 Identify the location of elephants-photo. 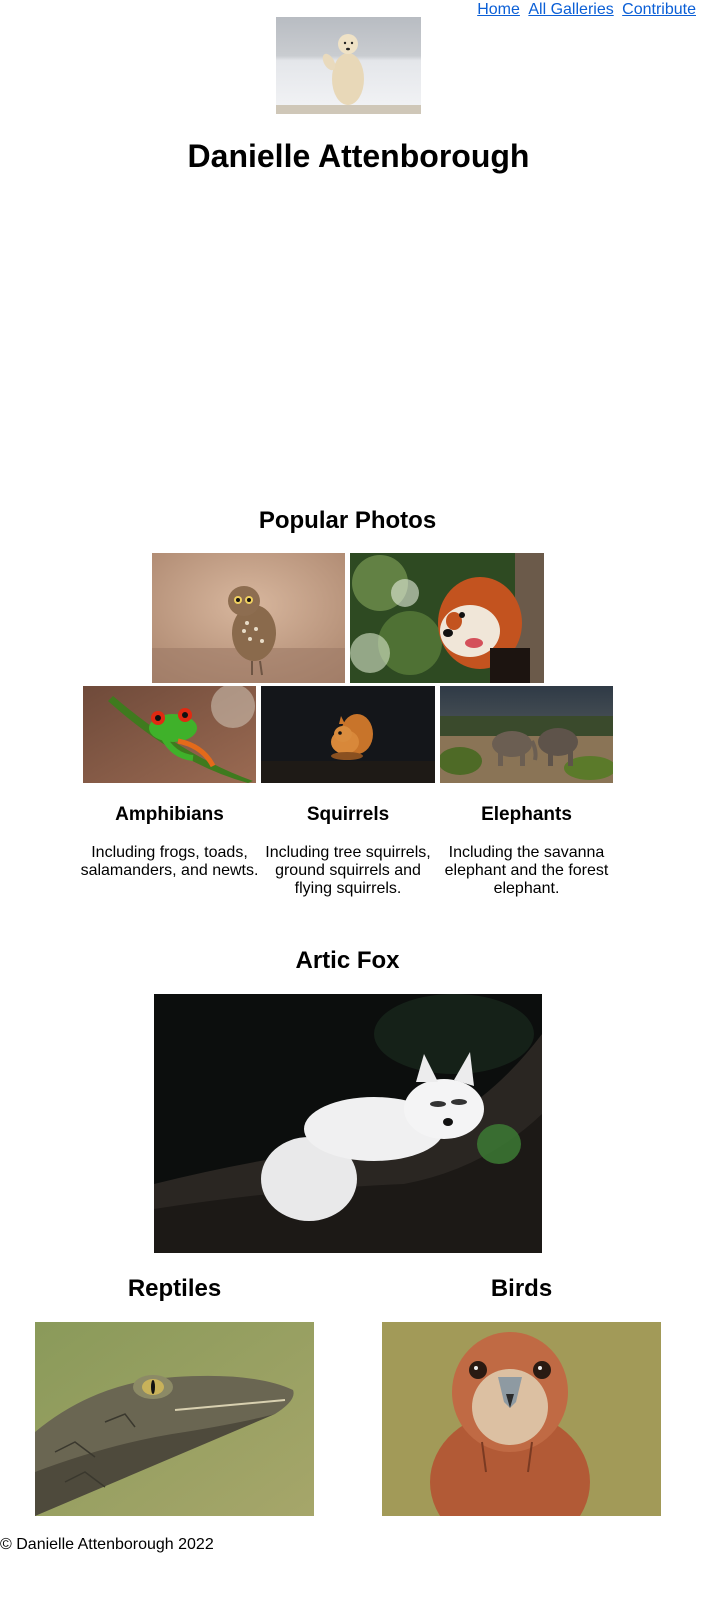
(526, 734).